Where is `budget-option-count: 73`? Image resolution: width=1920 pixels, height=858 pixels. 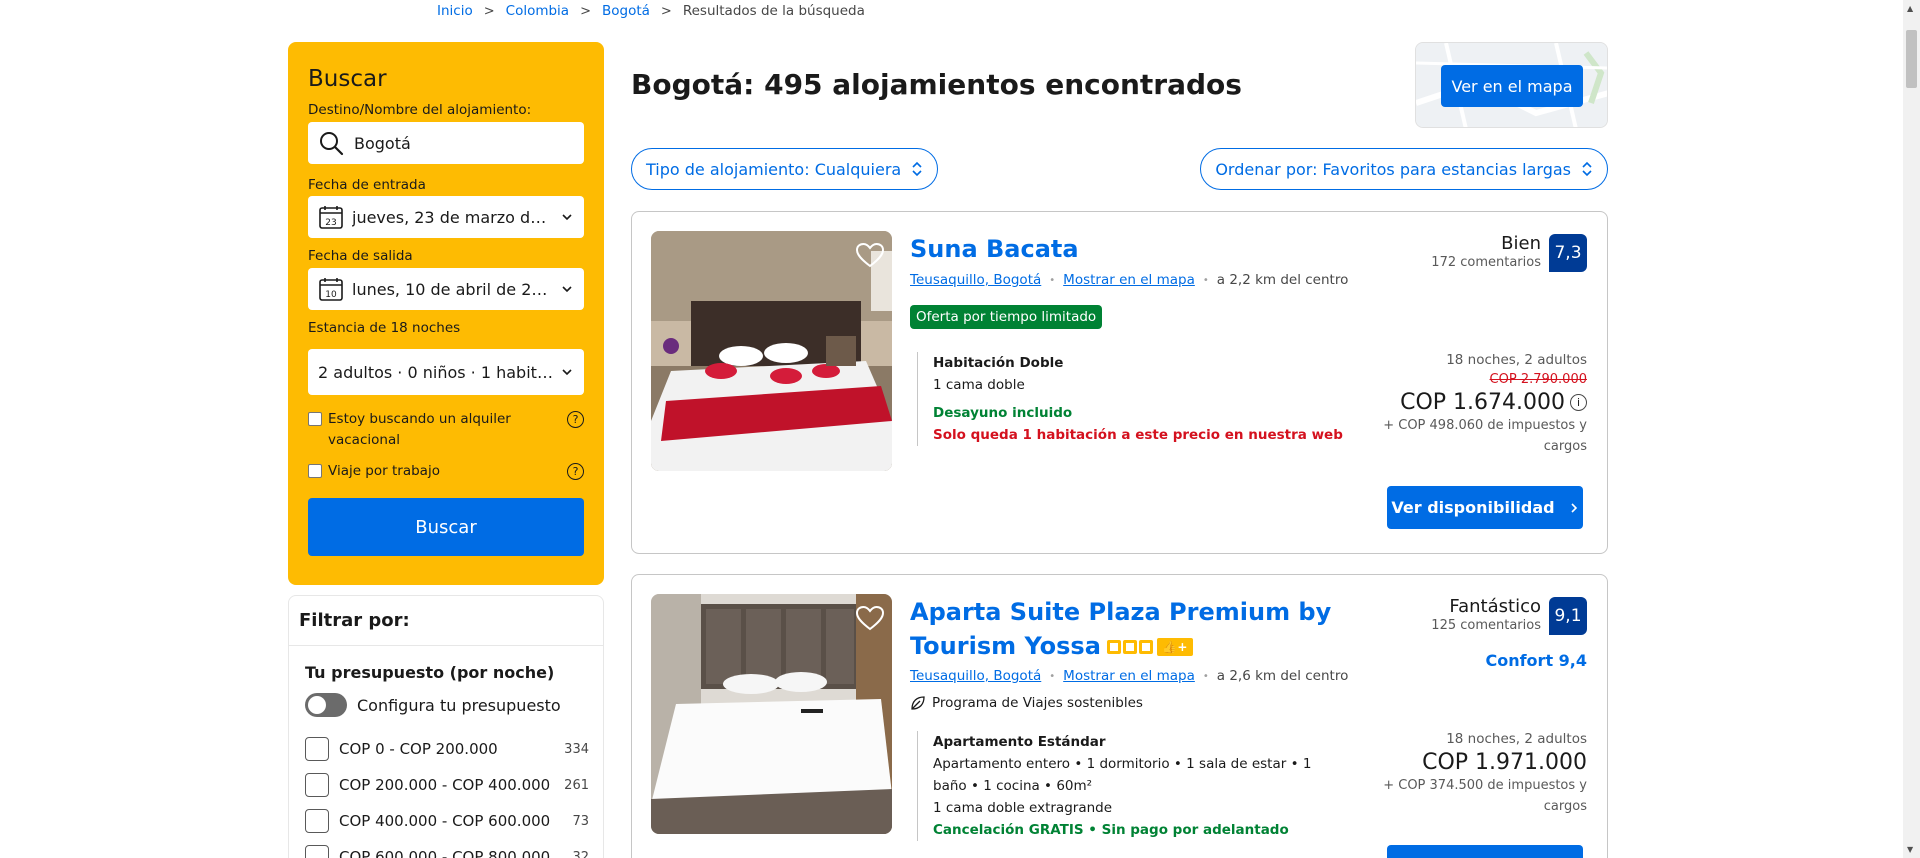 budget-option-count: 73 is located at coordinates (580, 821).